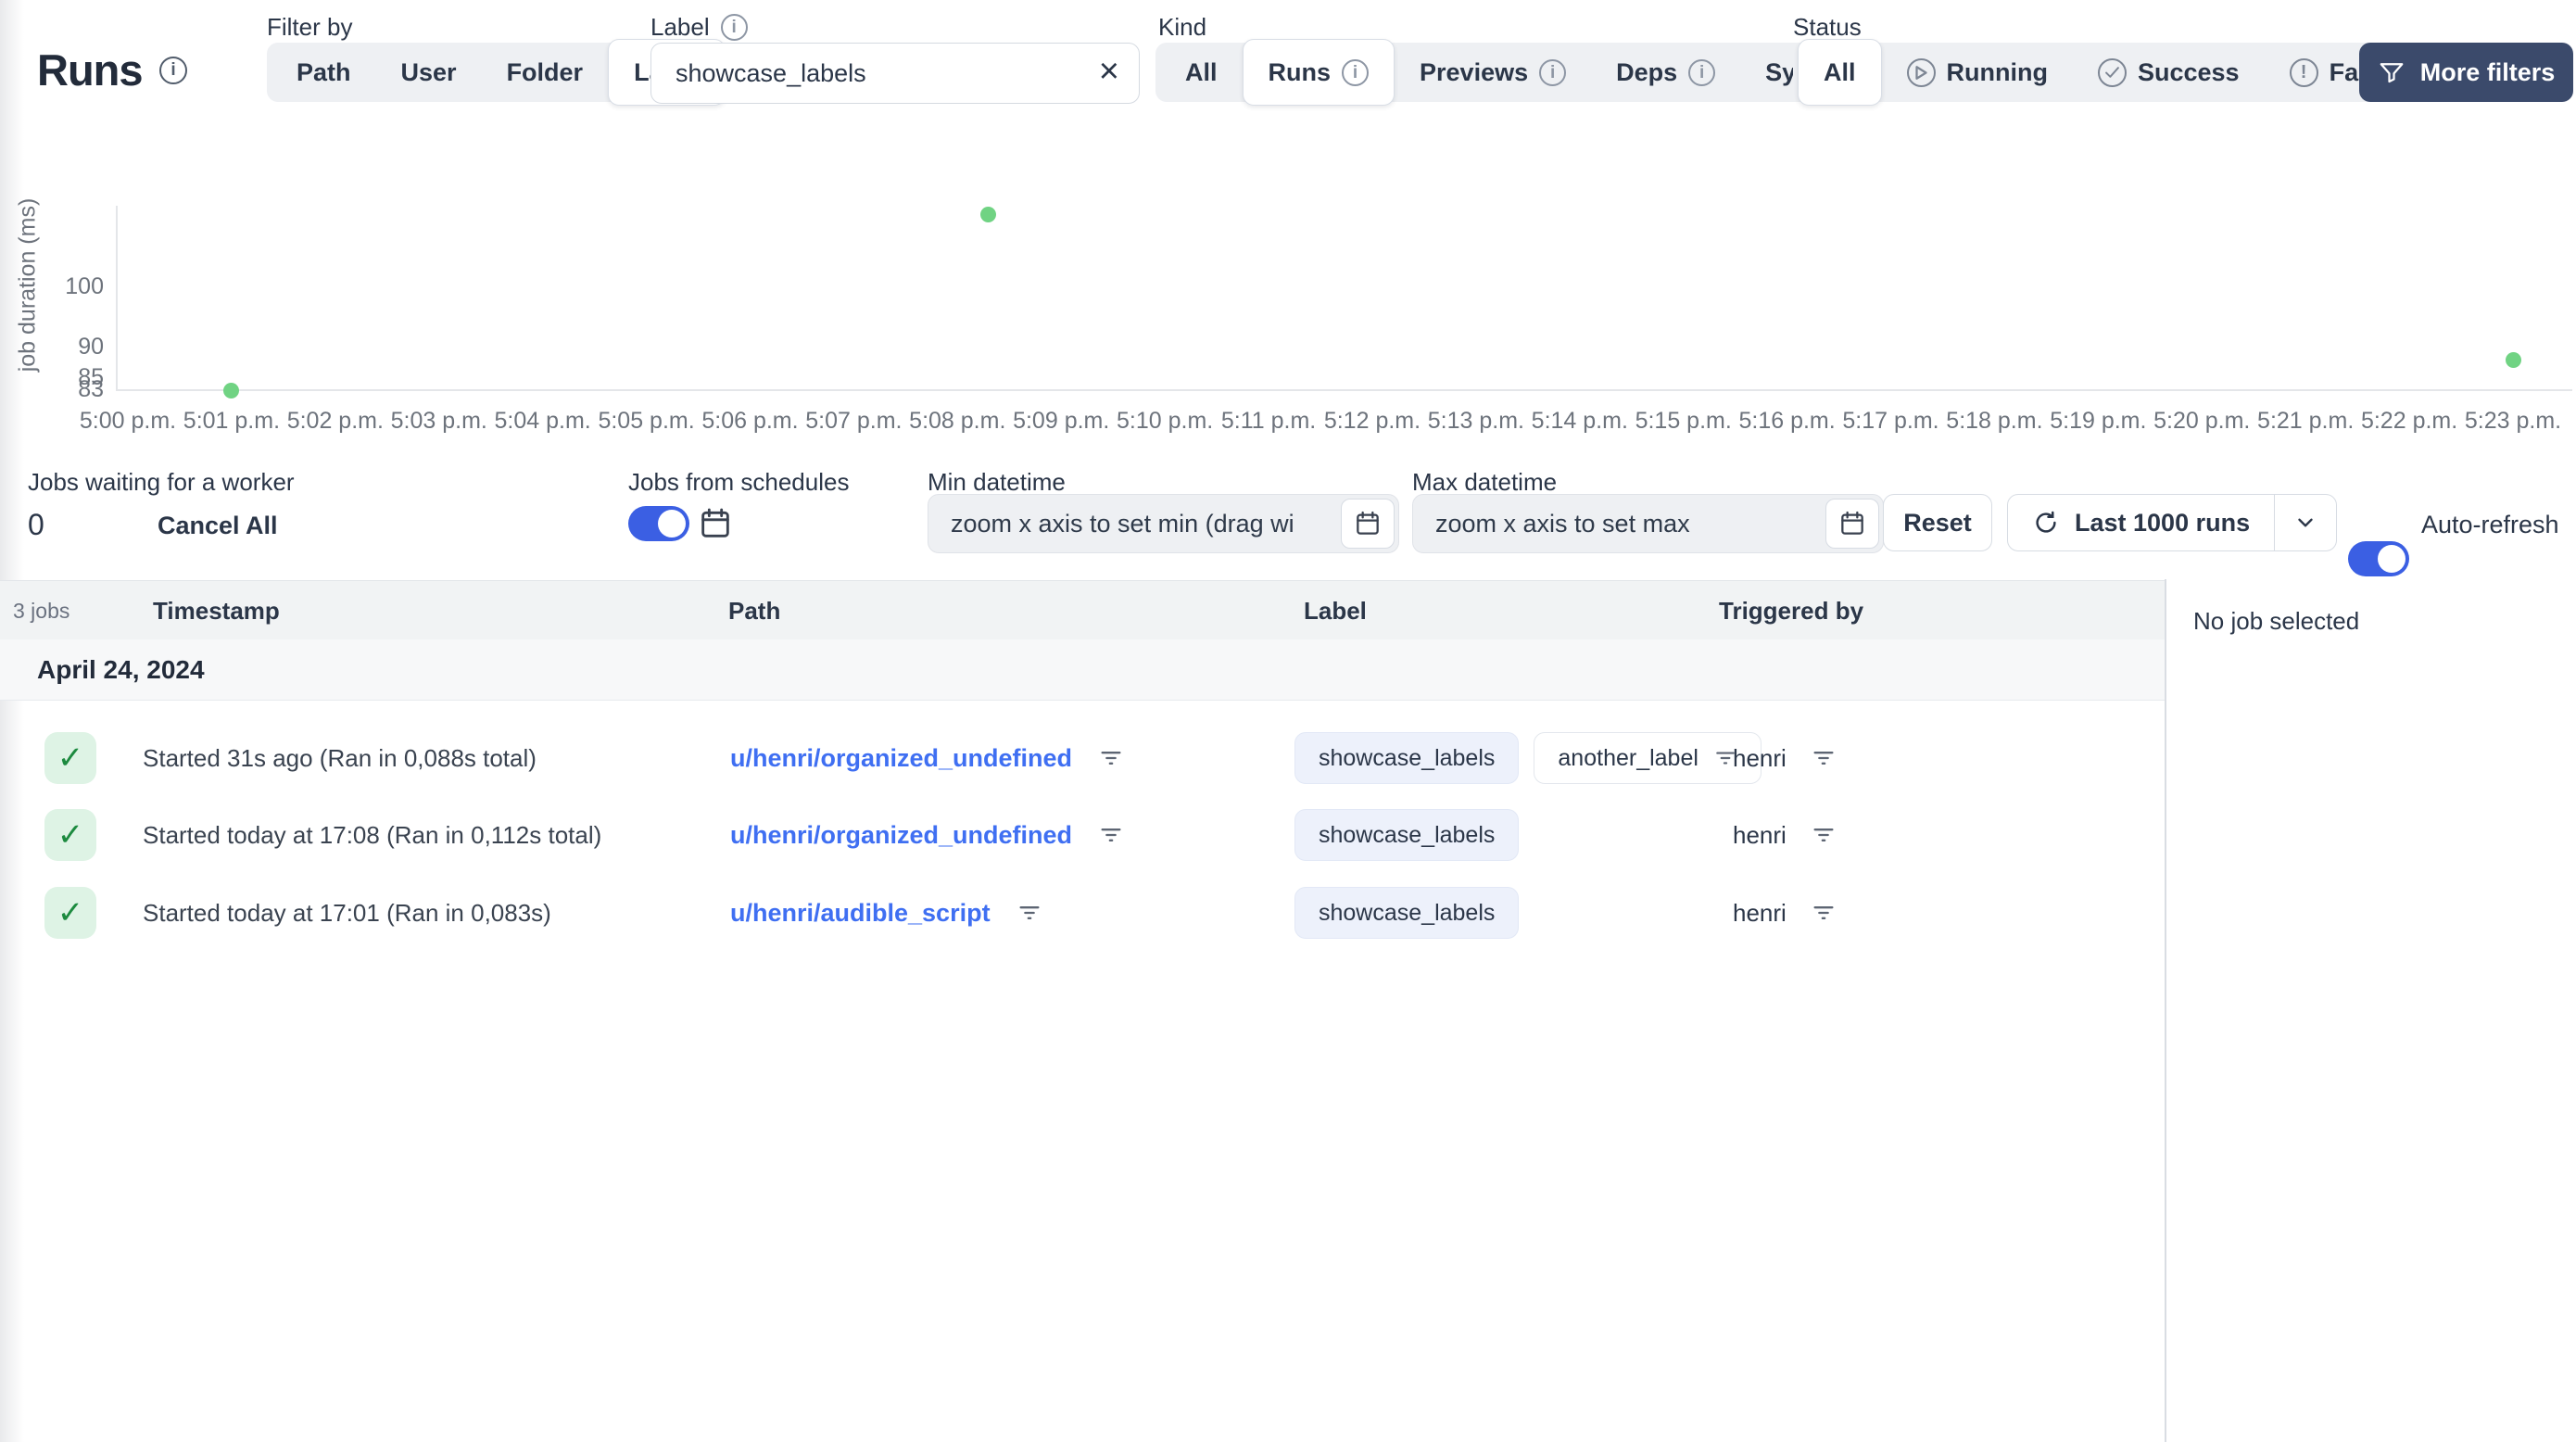 This screenshot has width=2576, height=1442. What do you see at coordinates (1580, 421) in the screenshot?
I see `x-axis-tick: 5:14 p.m.` at bounding box center [1580, 421].